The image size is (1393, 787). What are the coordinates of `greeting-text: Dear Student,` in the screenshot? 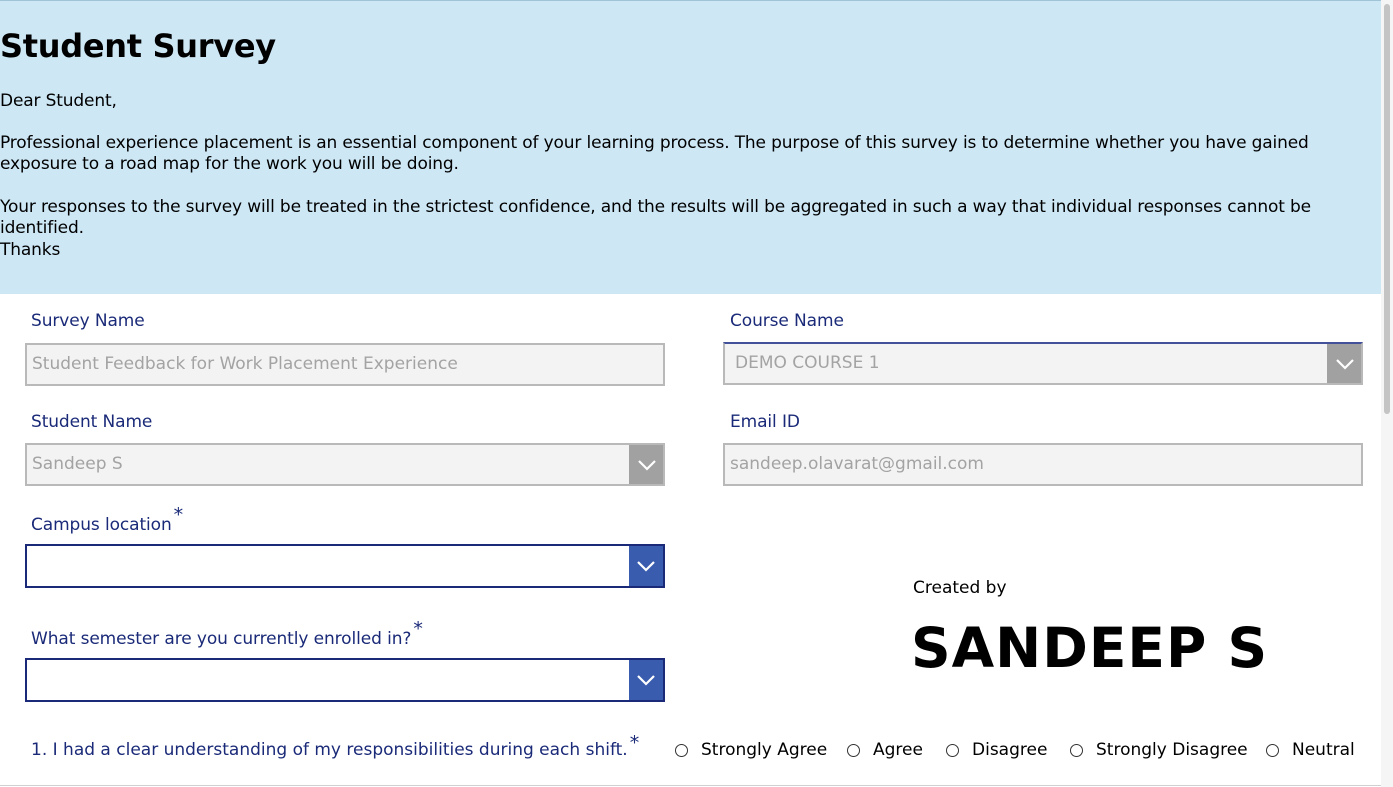 It's located at (58, 101).